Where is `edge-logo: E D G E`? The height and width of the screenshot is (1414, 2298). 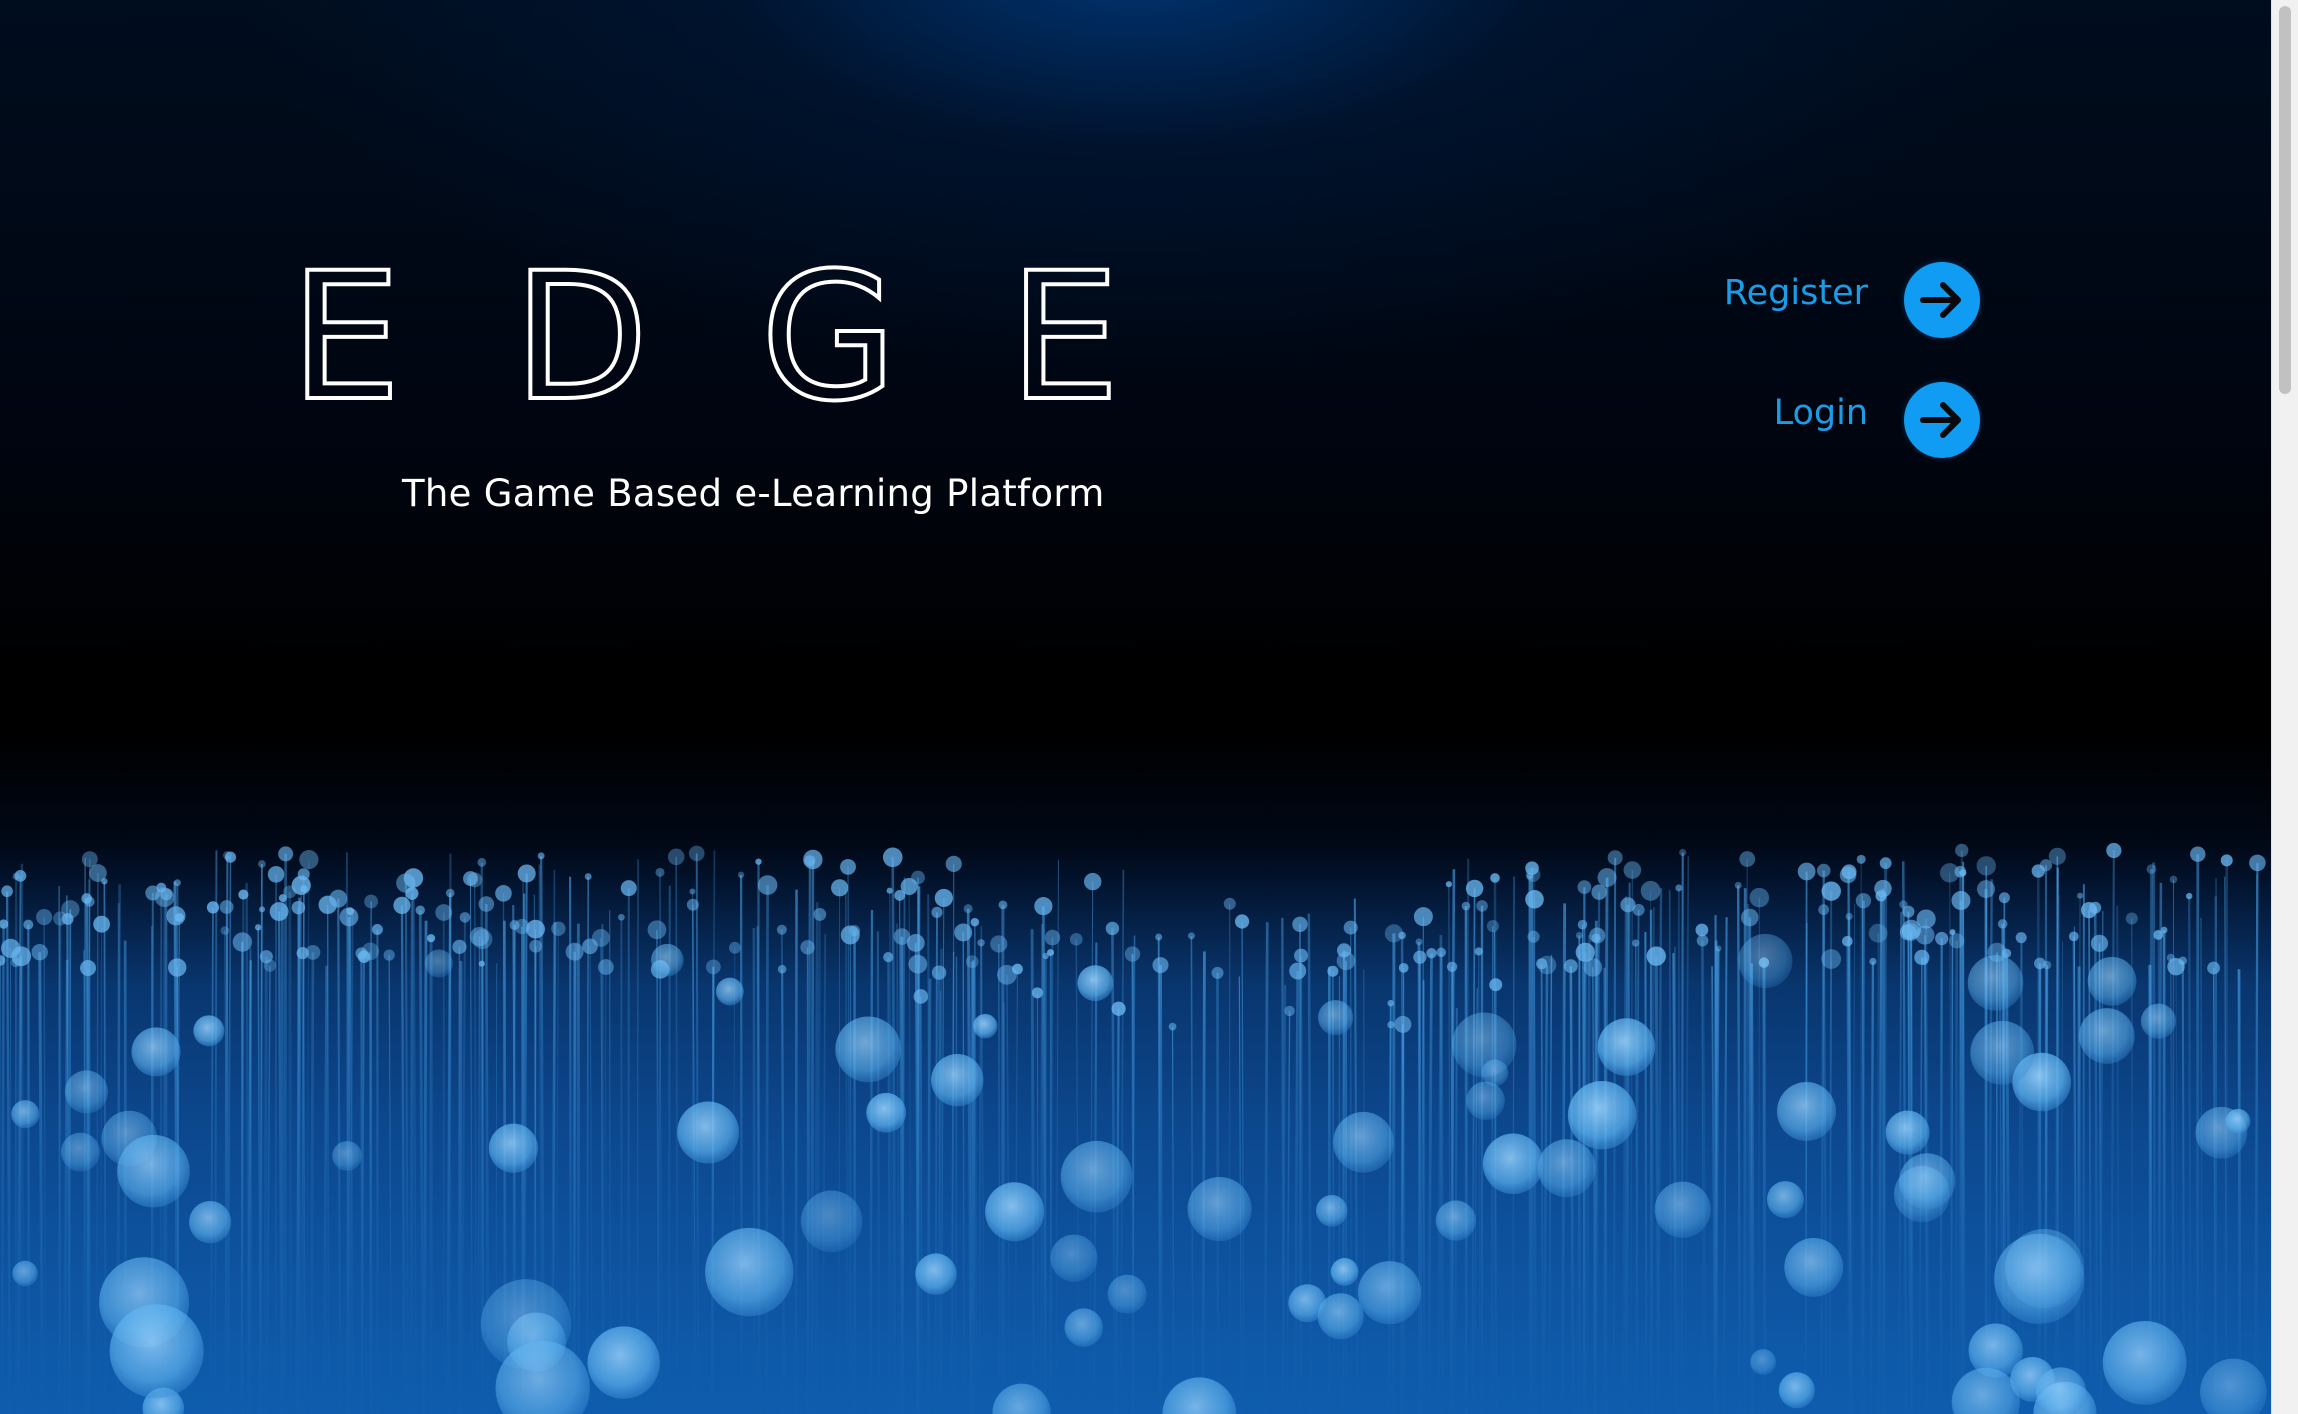
edge-logo: E D G E is located at coordinates (705, 337).